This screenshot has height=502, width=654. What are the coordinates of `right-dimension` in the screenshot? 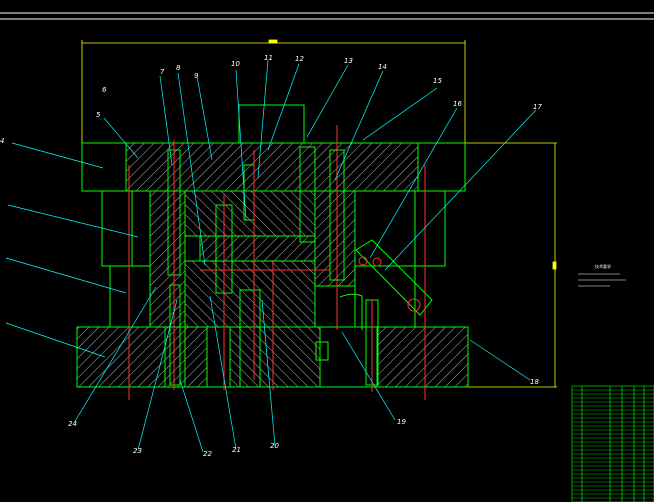 It's located at (511, 265).